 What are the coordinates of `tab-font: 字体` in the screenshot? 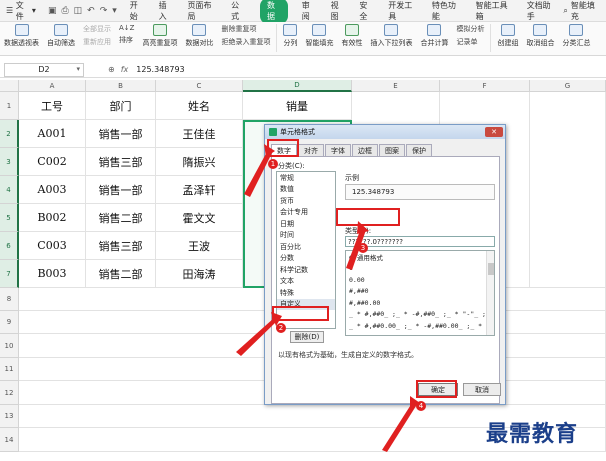 It's located at (338, 150).